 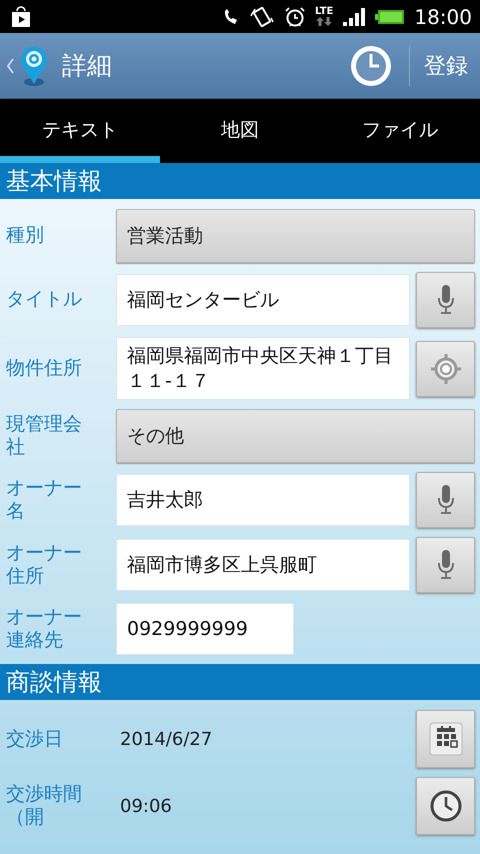 I want to click on calendar-icon, so click(x=445, y=739).